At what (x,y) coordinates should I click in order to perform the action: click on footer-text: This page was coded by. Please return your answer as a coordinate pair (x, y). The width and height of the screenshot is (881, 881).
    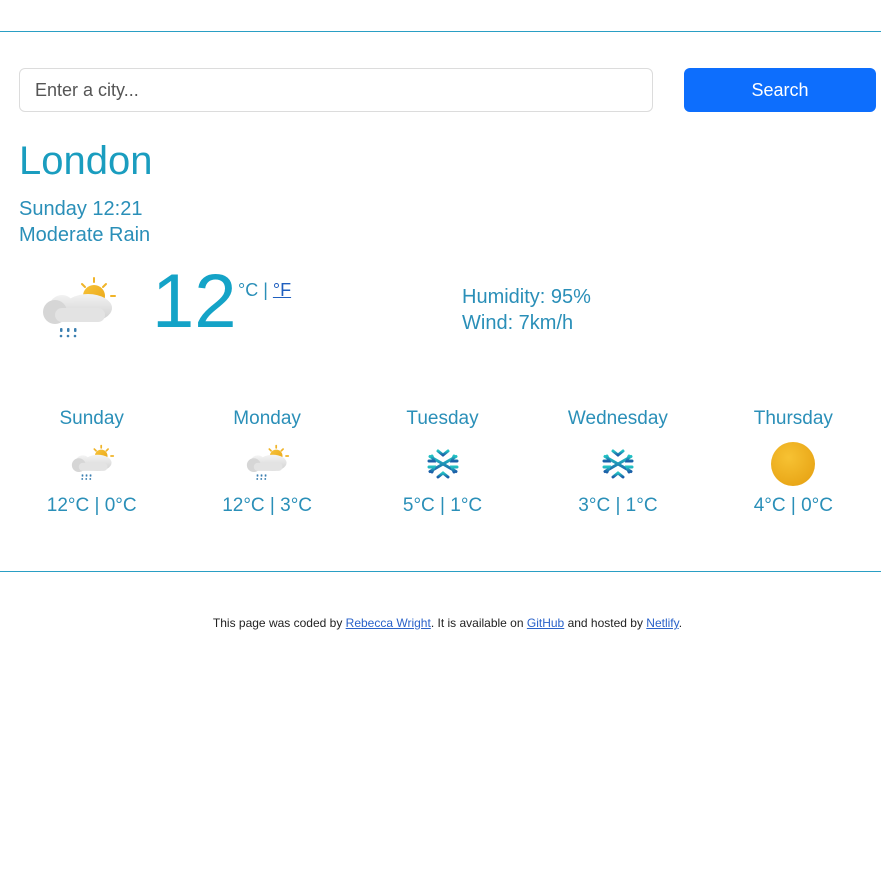
    Looking at the image, I should click on (279, 623).